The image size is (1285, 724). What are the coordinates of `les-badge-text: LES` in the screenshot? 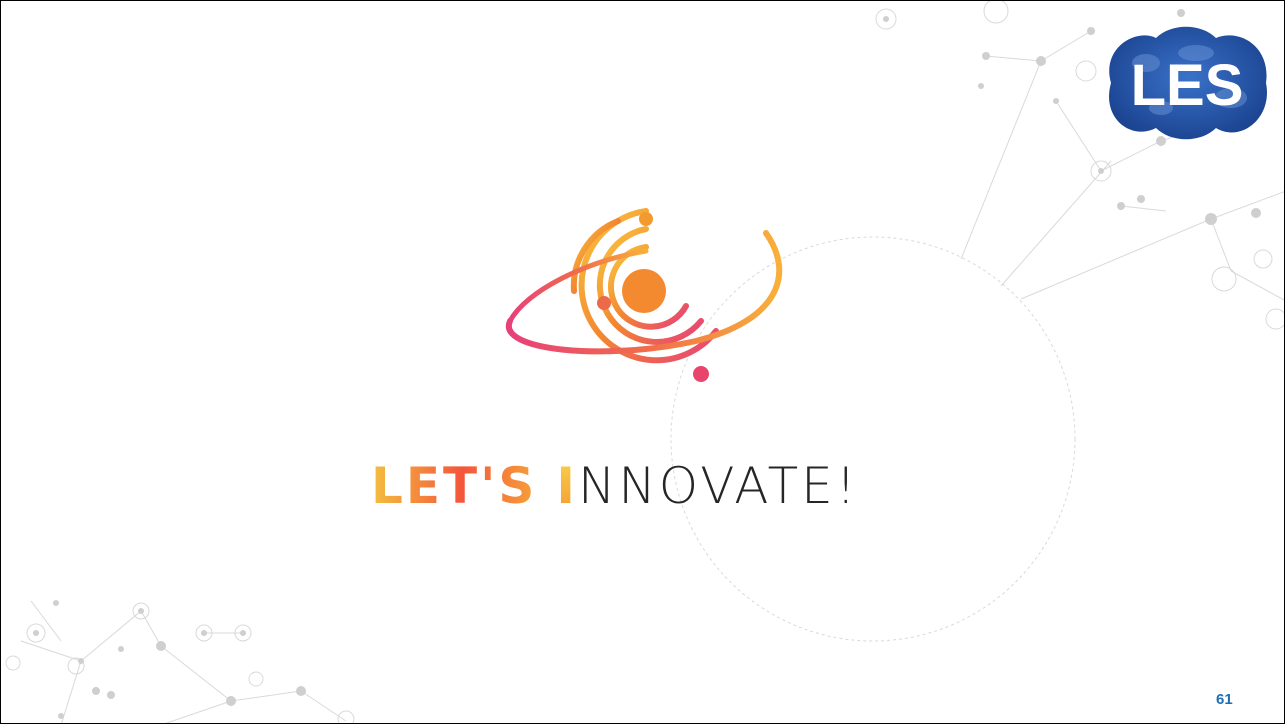 It's located at (1187, 85).